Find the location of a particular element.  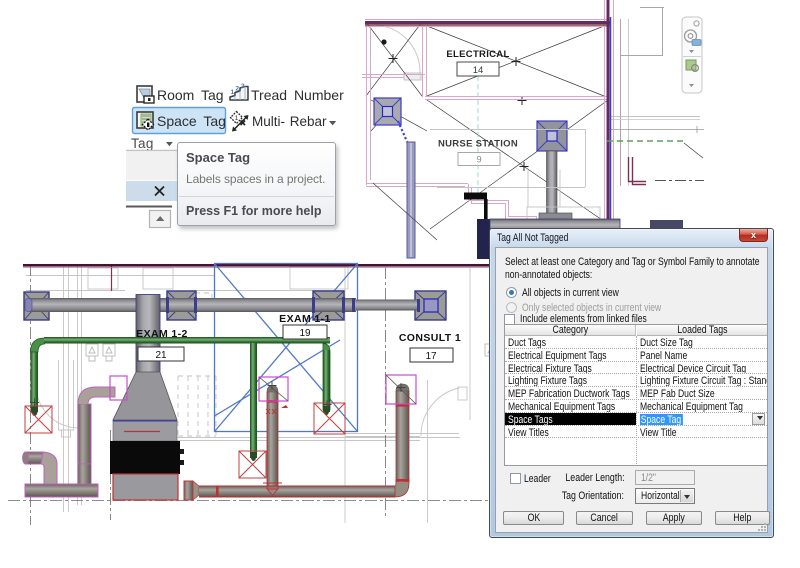

svg-text: 21 is located at coordinates (161, 355).